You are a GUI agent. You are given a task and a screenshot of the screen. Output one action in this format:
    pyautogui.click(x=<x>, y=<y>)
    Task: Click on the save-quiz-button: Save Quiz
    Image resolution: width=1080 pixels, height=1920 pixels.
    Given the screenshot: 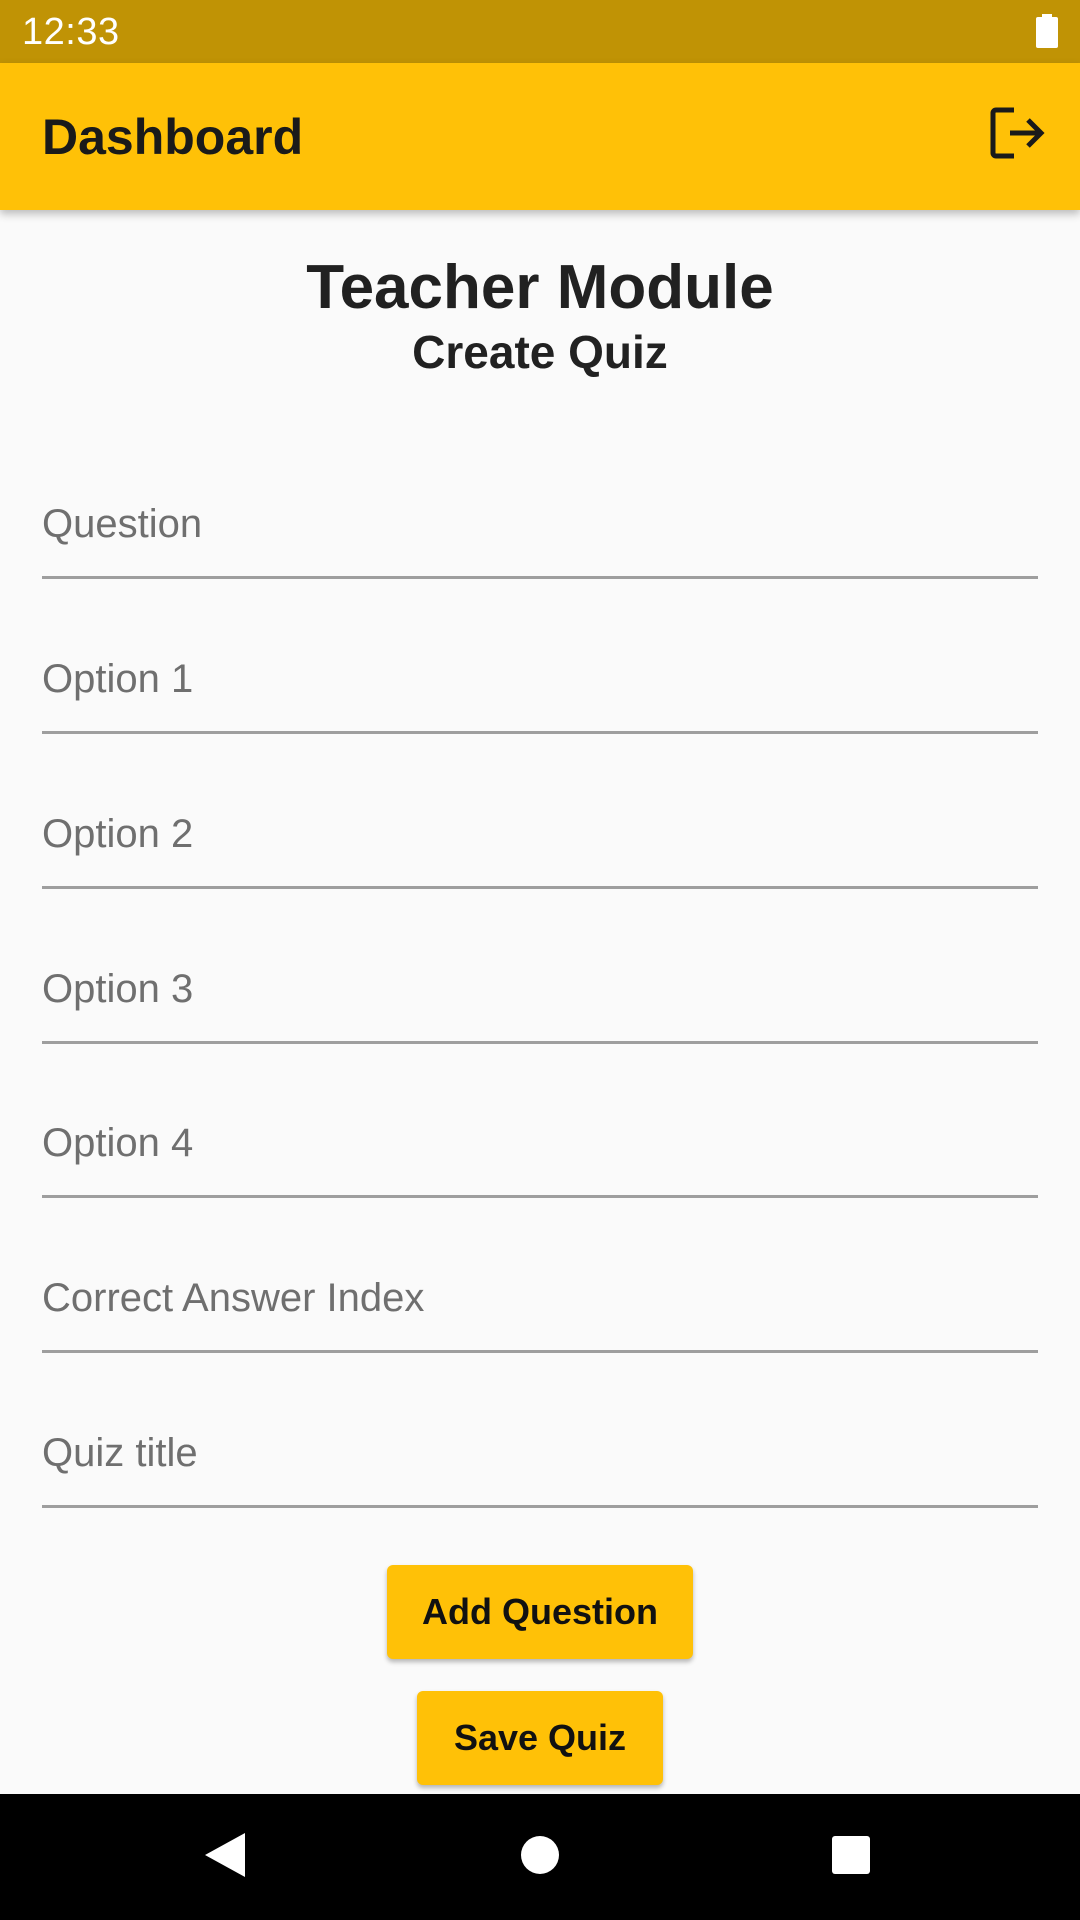 What is the action you would take?
    pyautogui.click(x=540, y=1738)
    